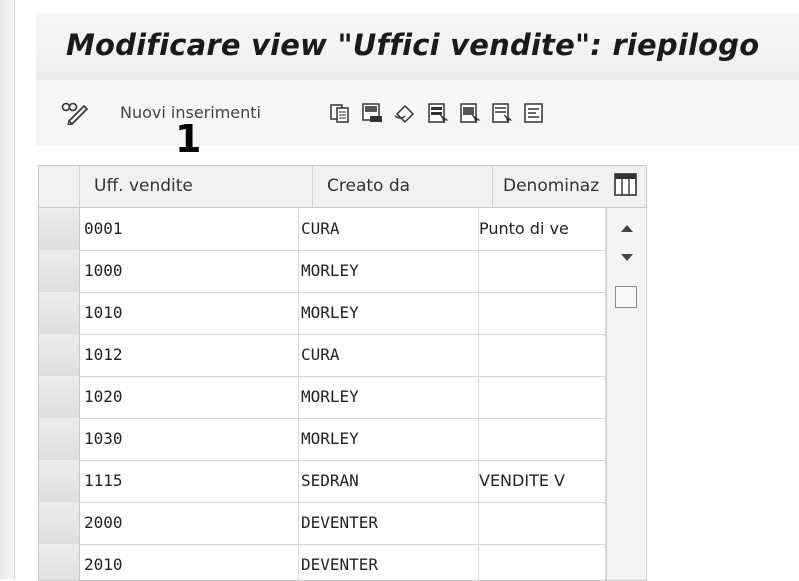 Image resolution: width=799 pixels, height=581 pixels. I want to click on table-row: 1012 CURA, so click(322, 355).